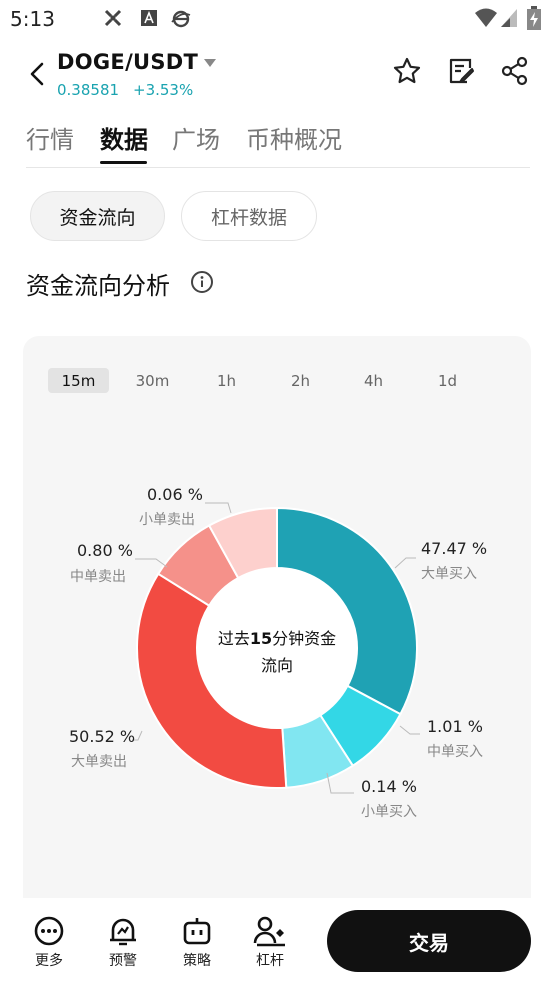 The width and height of the screenshot is (554, 984). I want to click on small-sell-pct: 0.06 %, so click(175, 494).